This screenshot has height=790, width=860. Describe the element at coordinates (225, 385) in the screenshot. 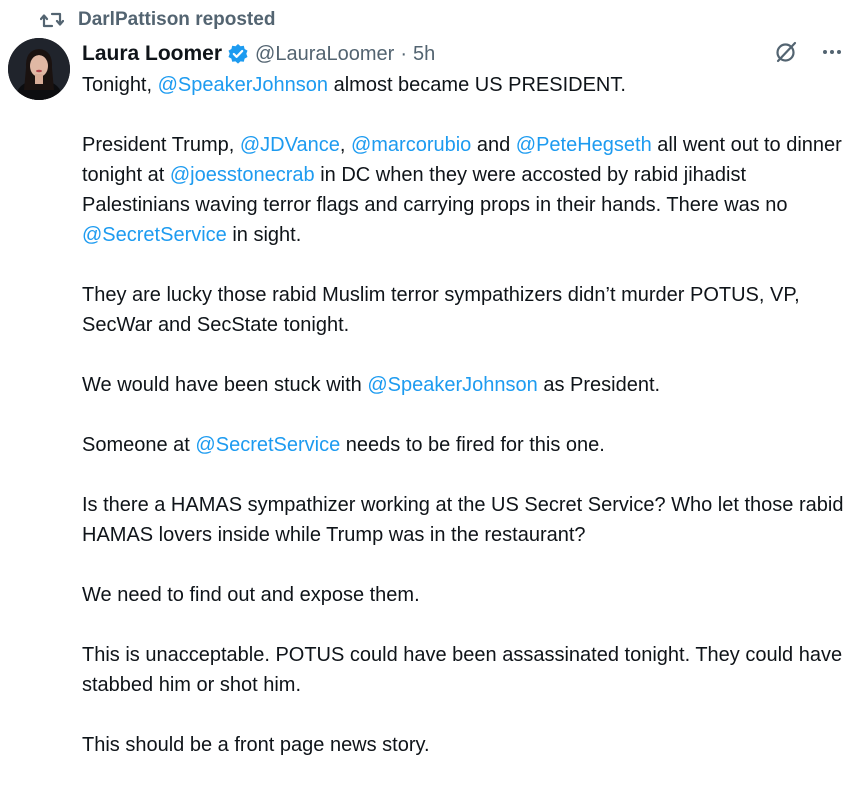

I see `tweet-text-segment: We would have been stuck with` at that location.